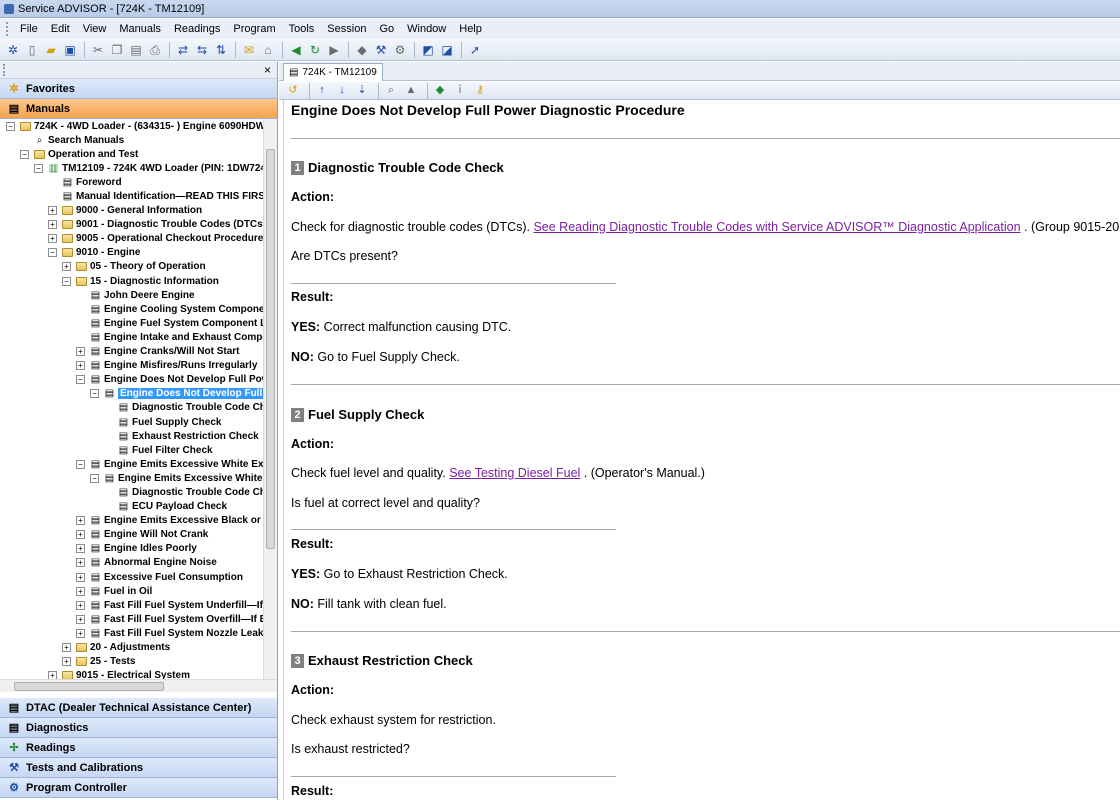 The width and height of the screenshot is (1120, 800). What do you see at coordinates (138, 352) in the screenshot?
I see `tree-item: + ▤ Engine Cranks/Will Not Start` at bounding box center [138, 352].